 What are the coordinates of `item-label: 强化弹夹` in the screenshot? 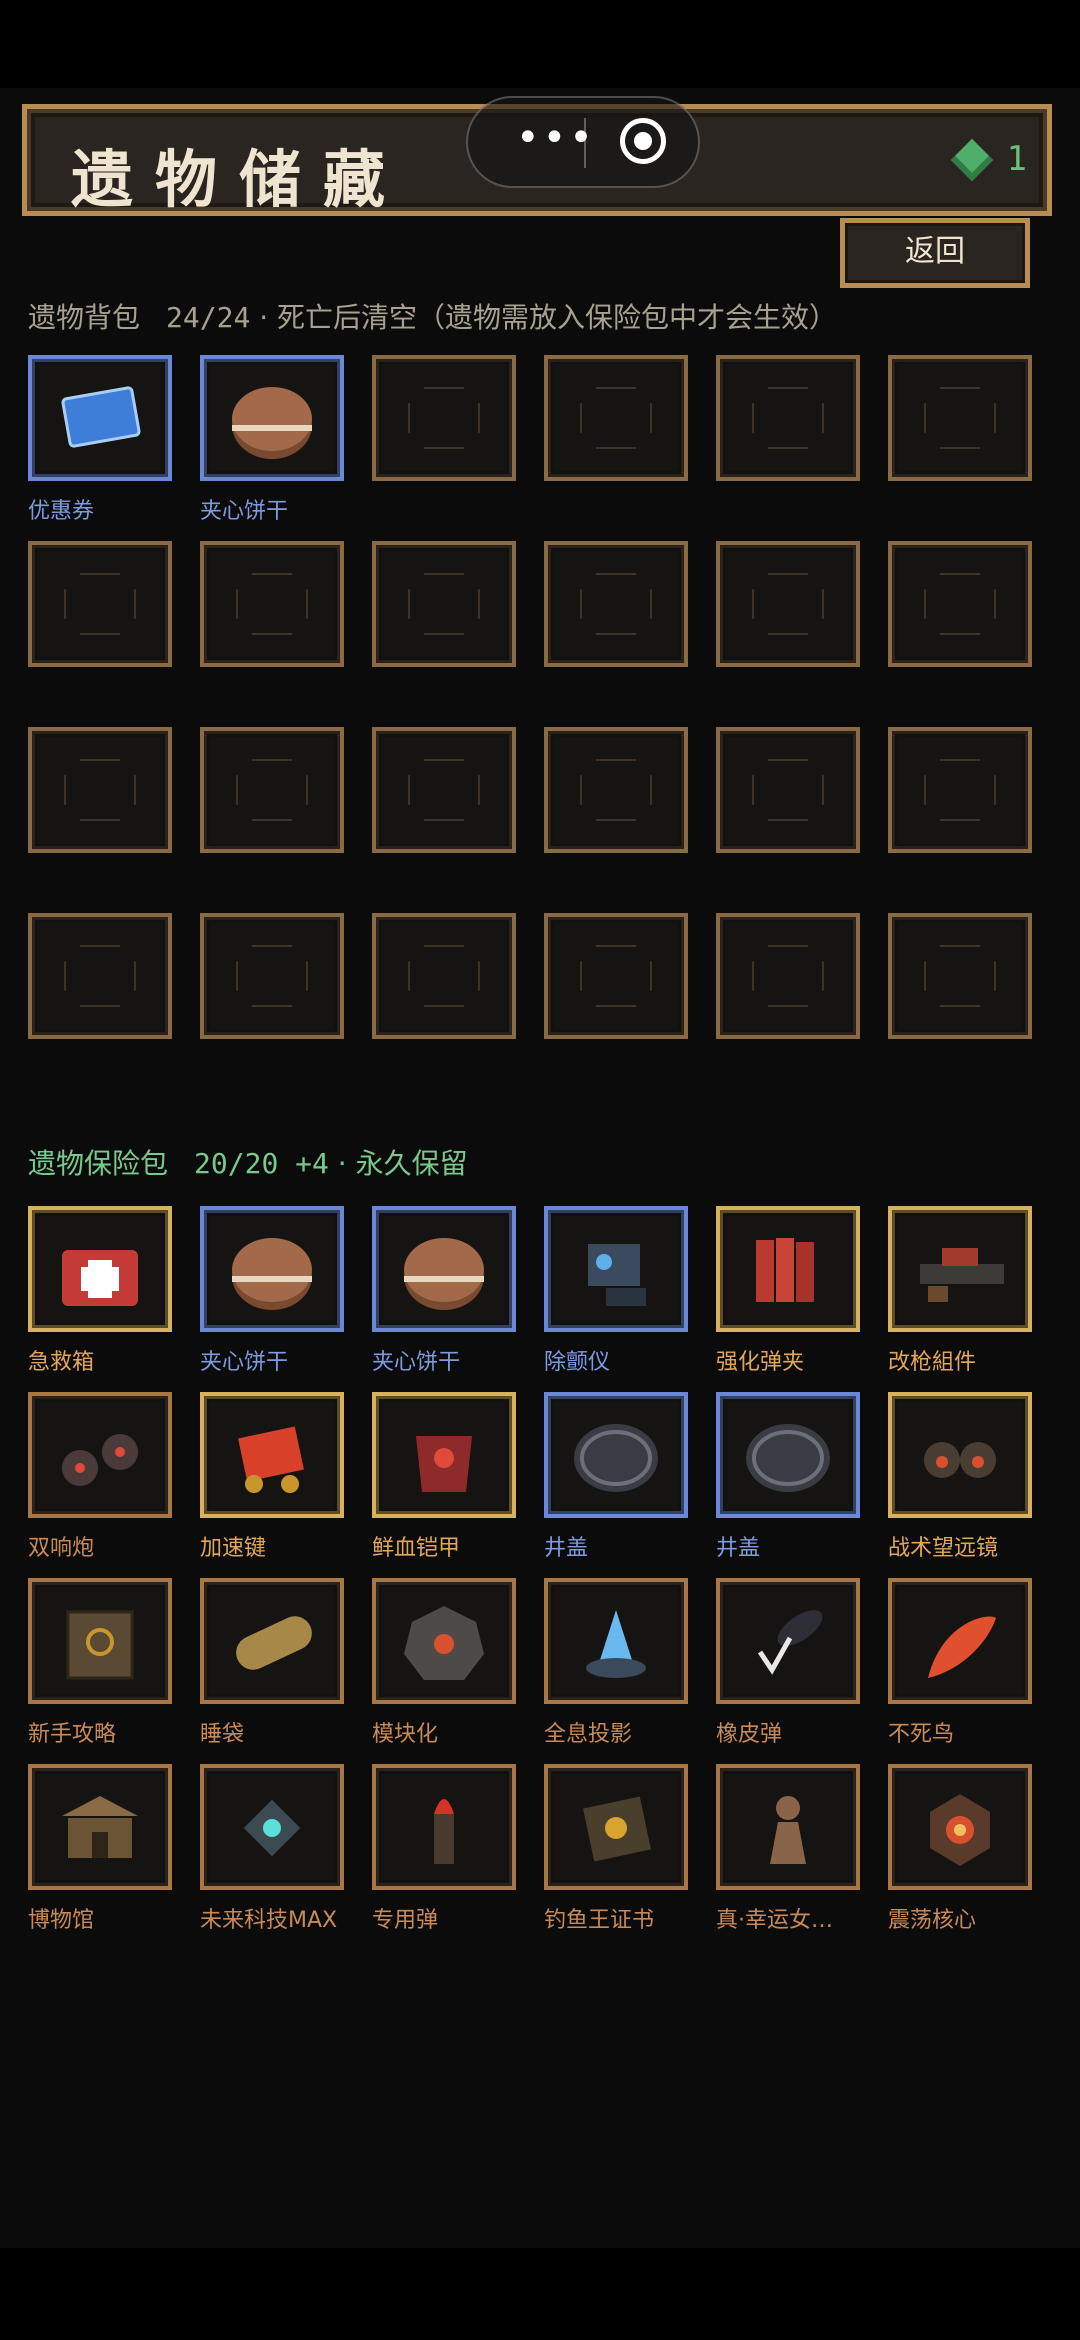 It's located at (760, 1362).